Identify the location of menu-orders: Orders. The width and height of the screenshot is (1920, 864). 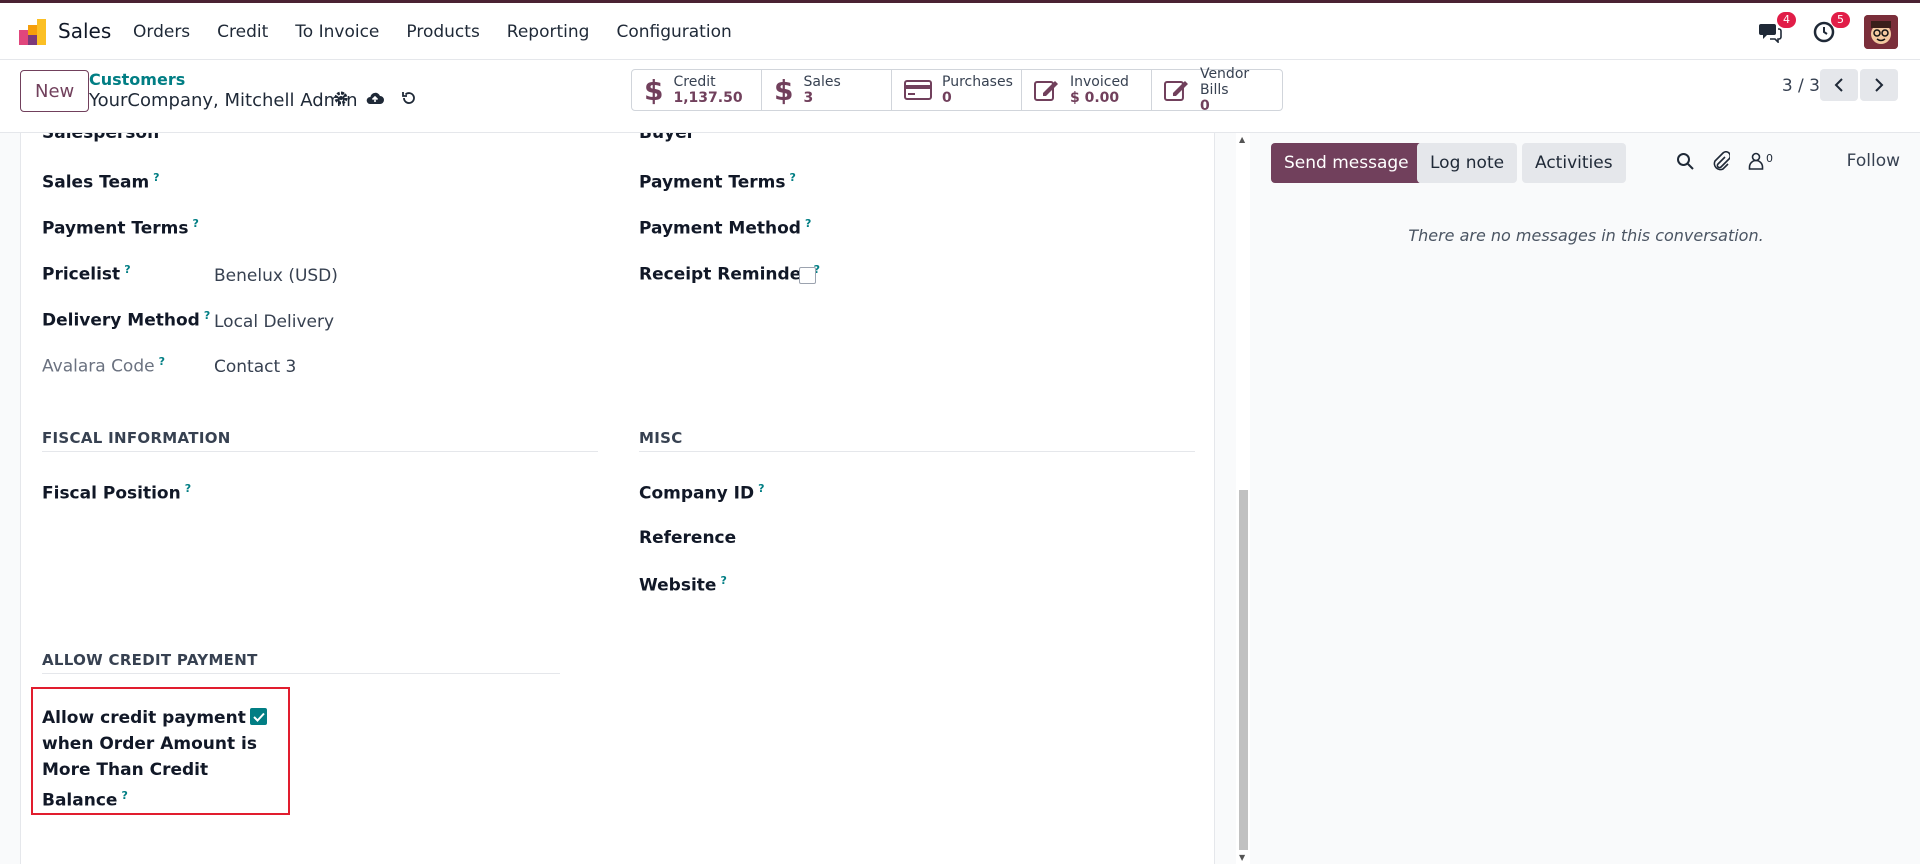
(161, 32).